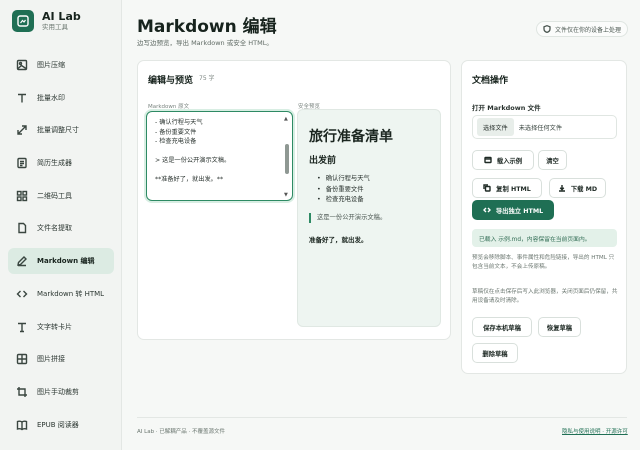 This screenshot has width=640, height=450. I want to click on load-icon, so click(488, 160).